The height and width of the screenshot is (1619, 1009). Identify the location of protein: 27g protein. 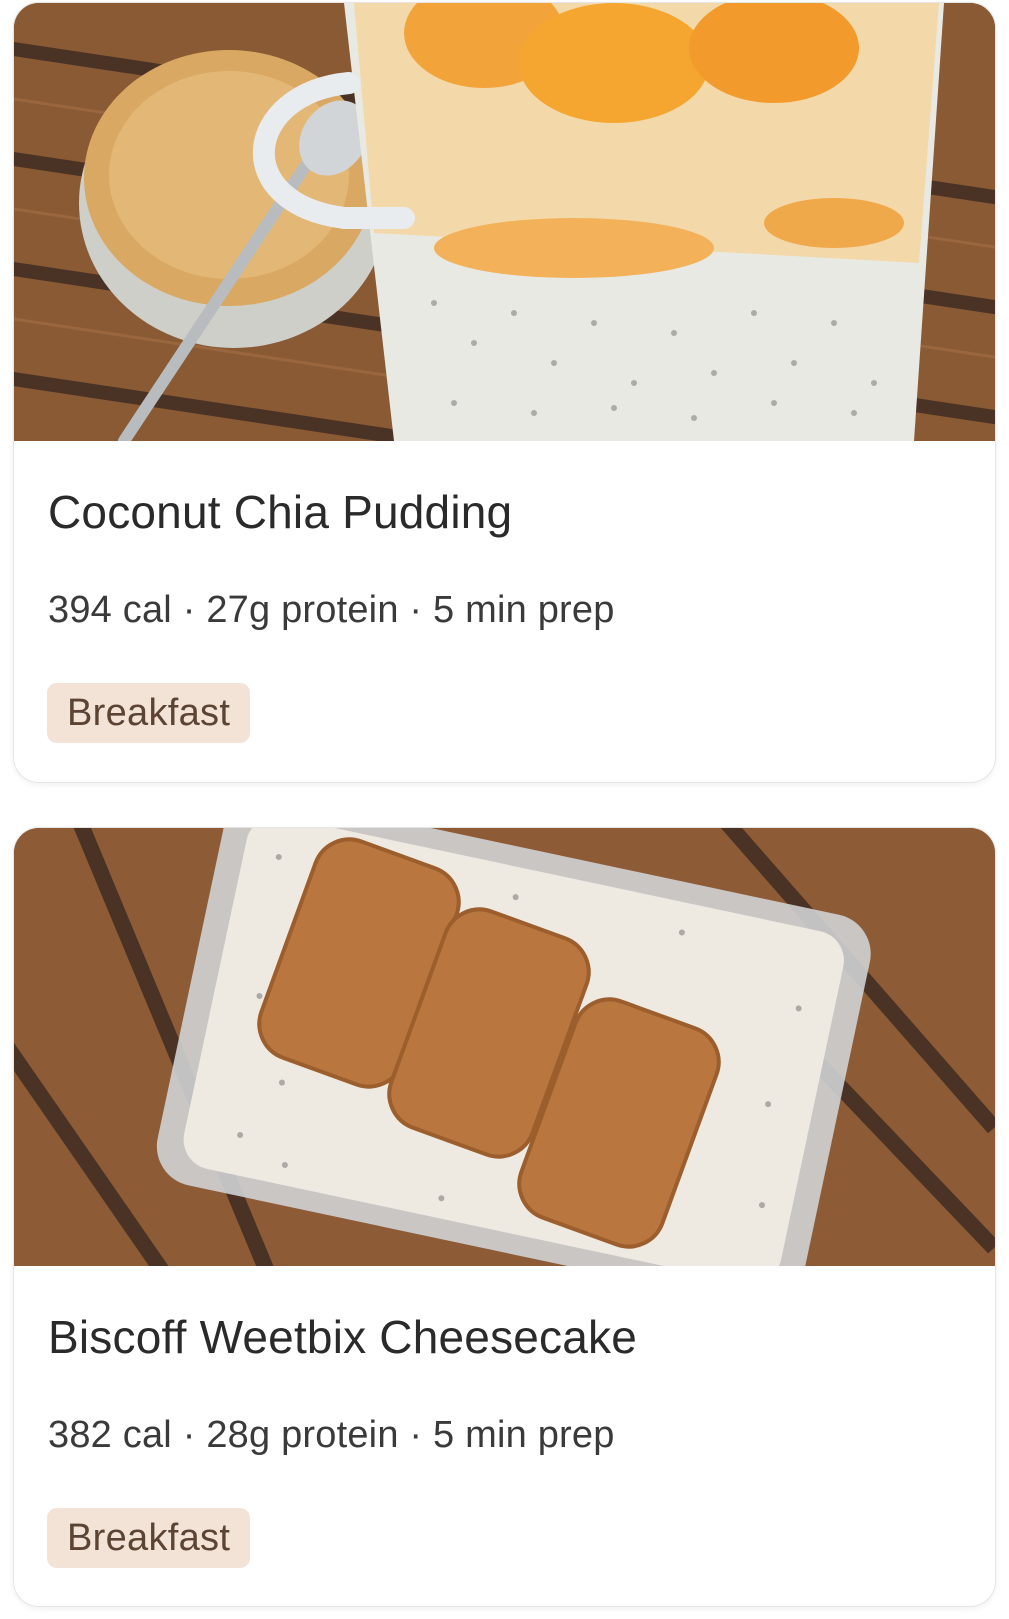
(302, 610).